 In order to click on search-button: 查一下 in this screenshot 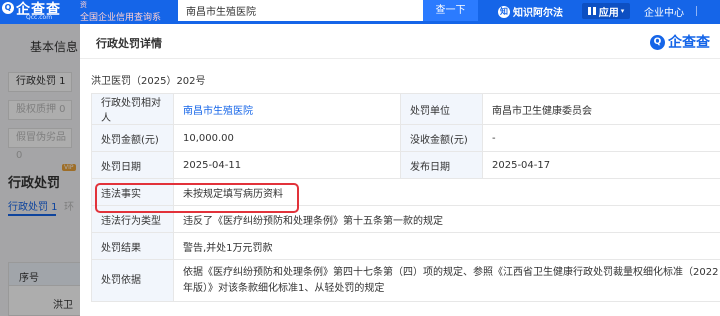, I will do `click(450, 10)`.